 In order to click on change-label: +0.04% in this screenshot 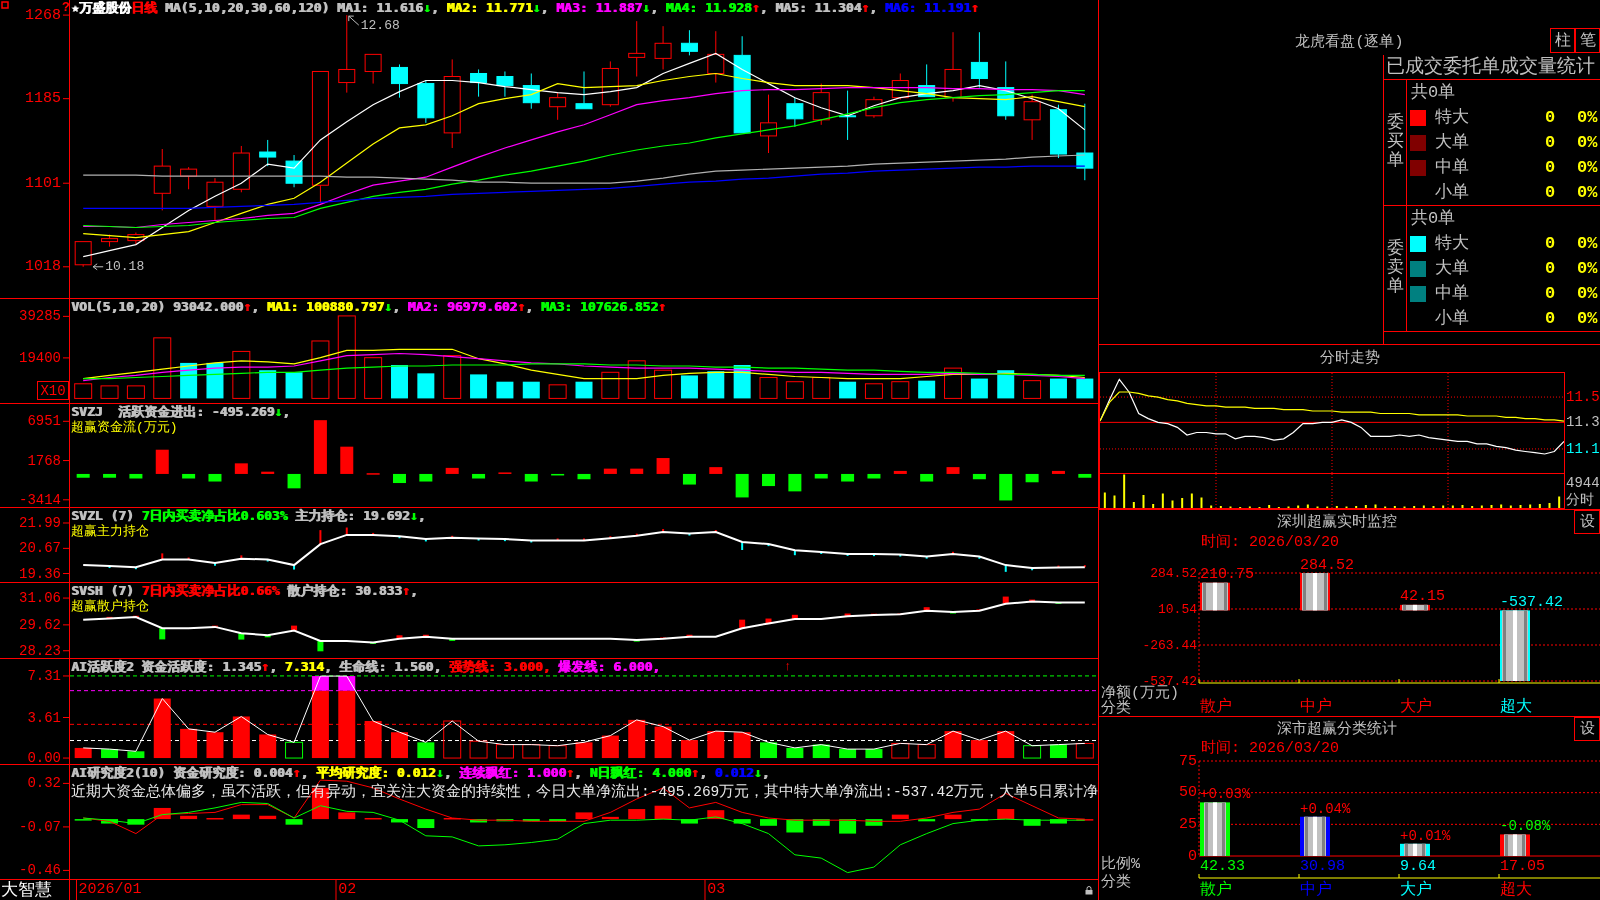, I will do `click(1325, 808)`.